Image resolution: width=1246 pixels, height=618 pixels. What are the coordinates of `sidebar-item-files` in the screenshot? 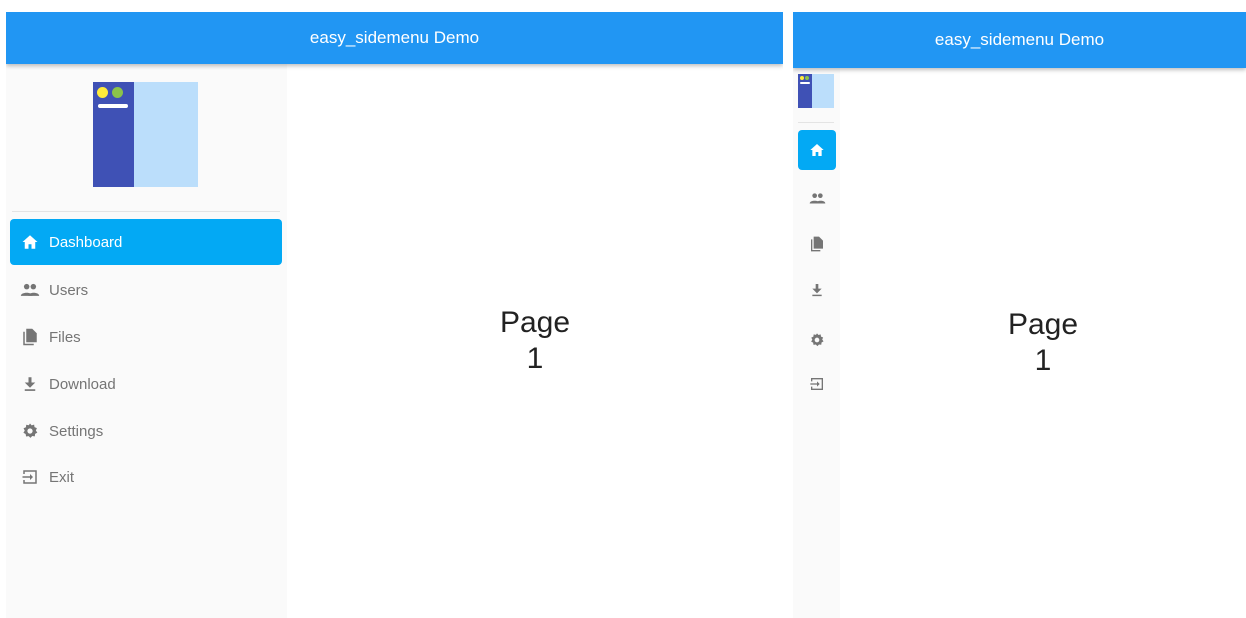 It's located at (817, 244).